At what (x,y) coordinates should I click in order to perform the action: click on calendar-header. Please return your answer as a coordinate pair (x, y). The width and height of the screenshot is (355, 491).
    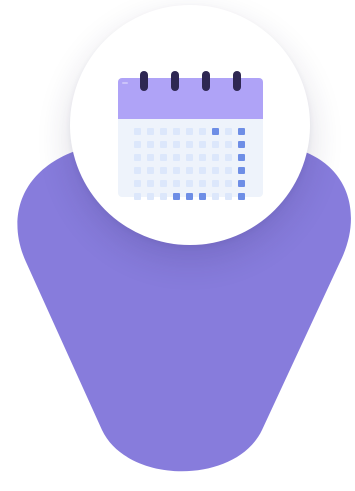
    Looking at the image, I should click on (190, 98).